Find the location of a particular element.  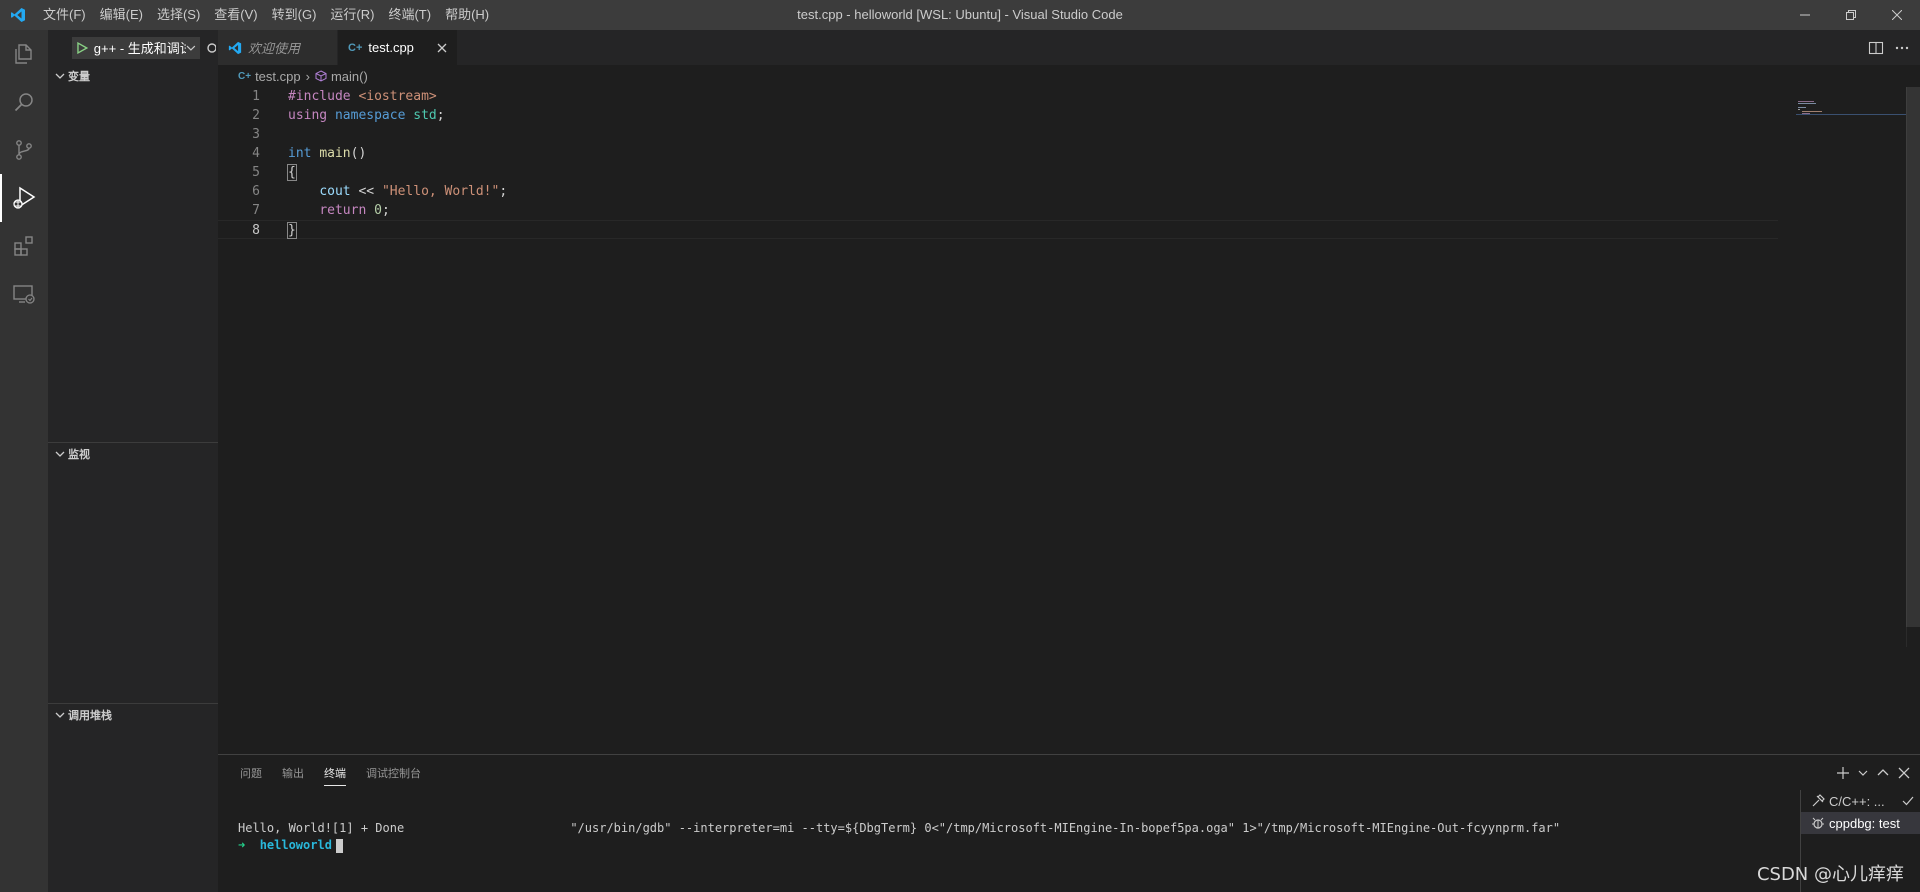

search-button is located at coordinates (24, 102).